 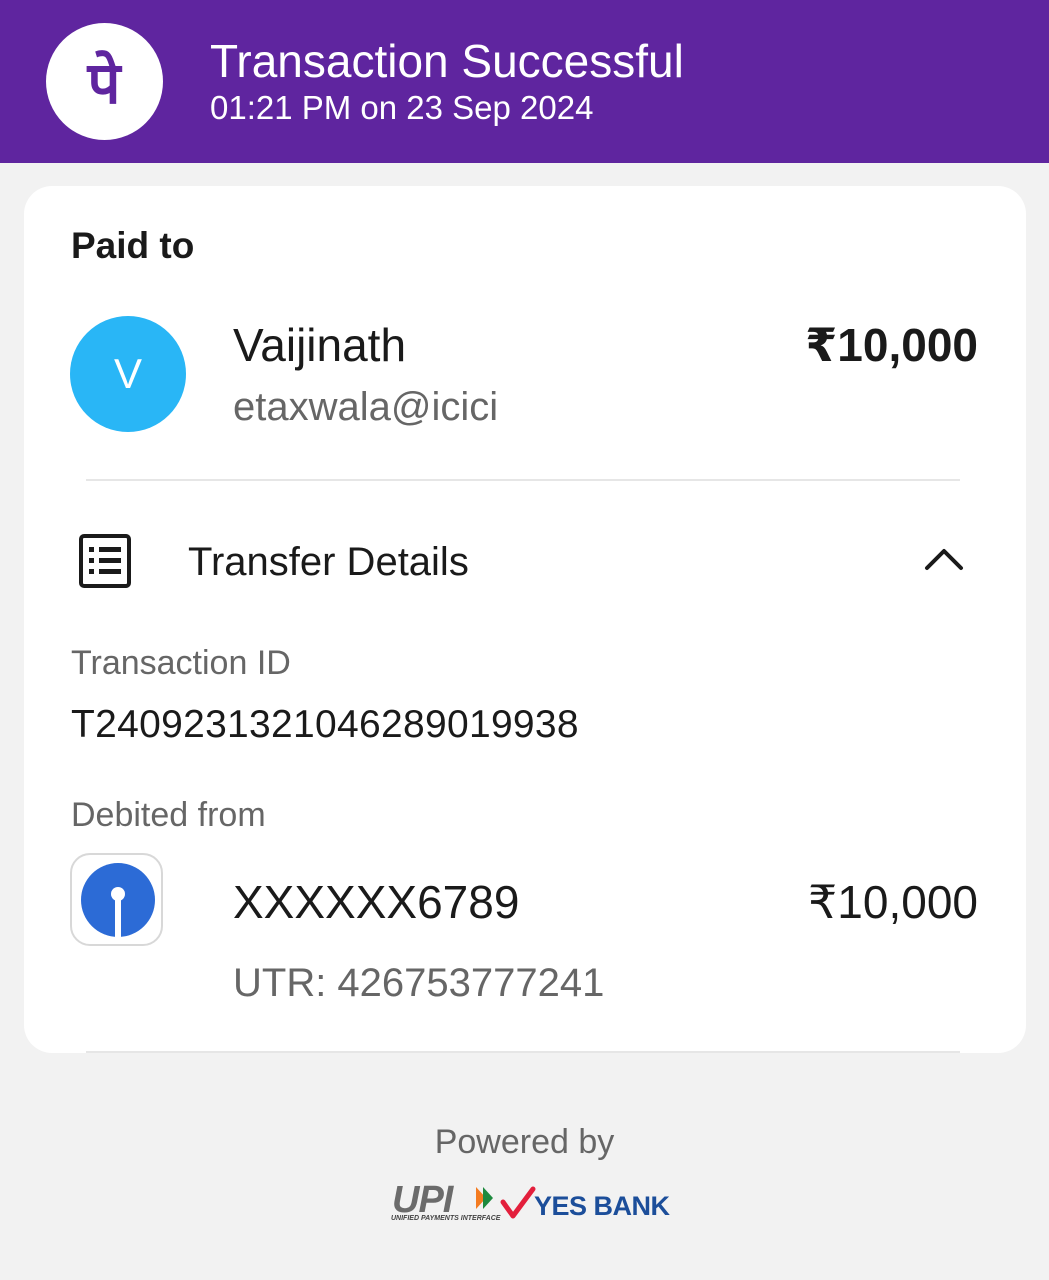 What do you see at coordinates (320, 345) in the screenshot?
I see `payee-name: Vaijinath` at bounding box center [320, 345].